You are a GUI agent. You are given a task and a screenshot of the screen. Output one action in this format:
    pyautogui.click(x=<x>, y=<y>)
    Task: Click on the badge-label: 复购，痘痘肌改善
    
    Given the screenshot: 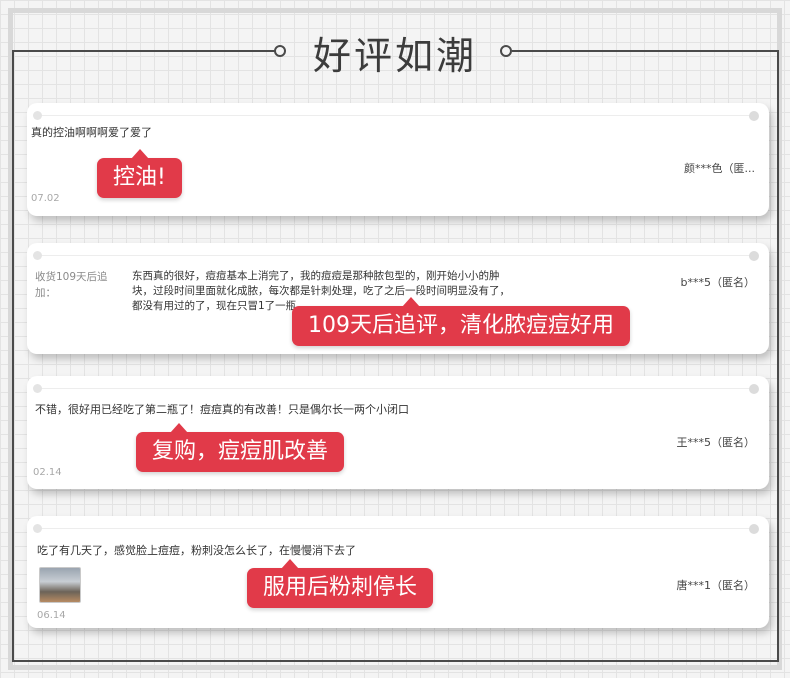 What is the action you would take?
    pyautogui.click(x=240, y=451)
    